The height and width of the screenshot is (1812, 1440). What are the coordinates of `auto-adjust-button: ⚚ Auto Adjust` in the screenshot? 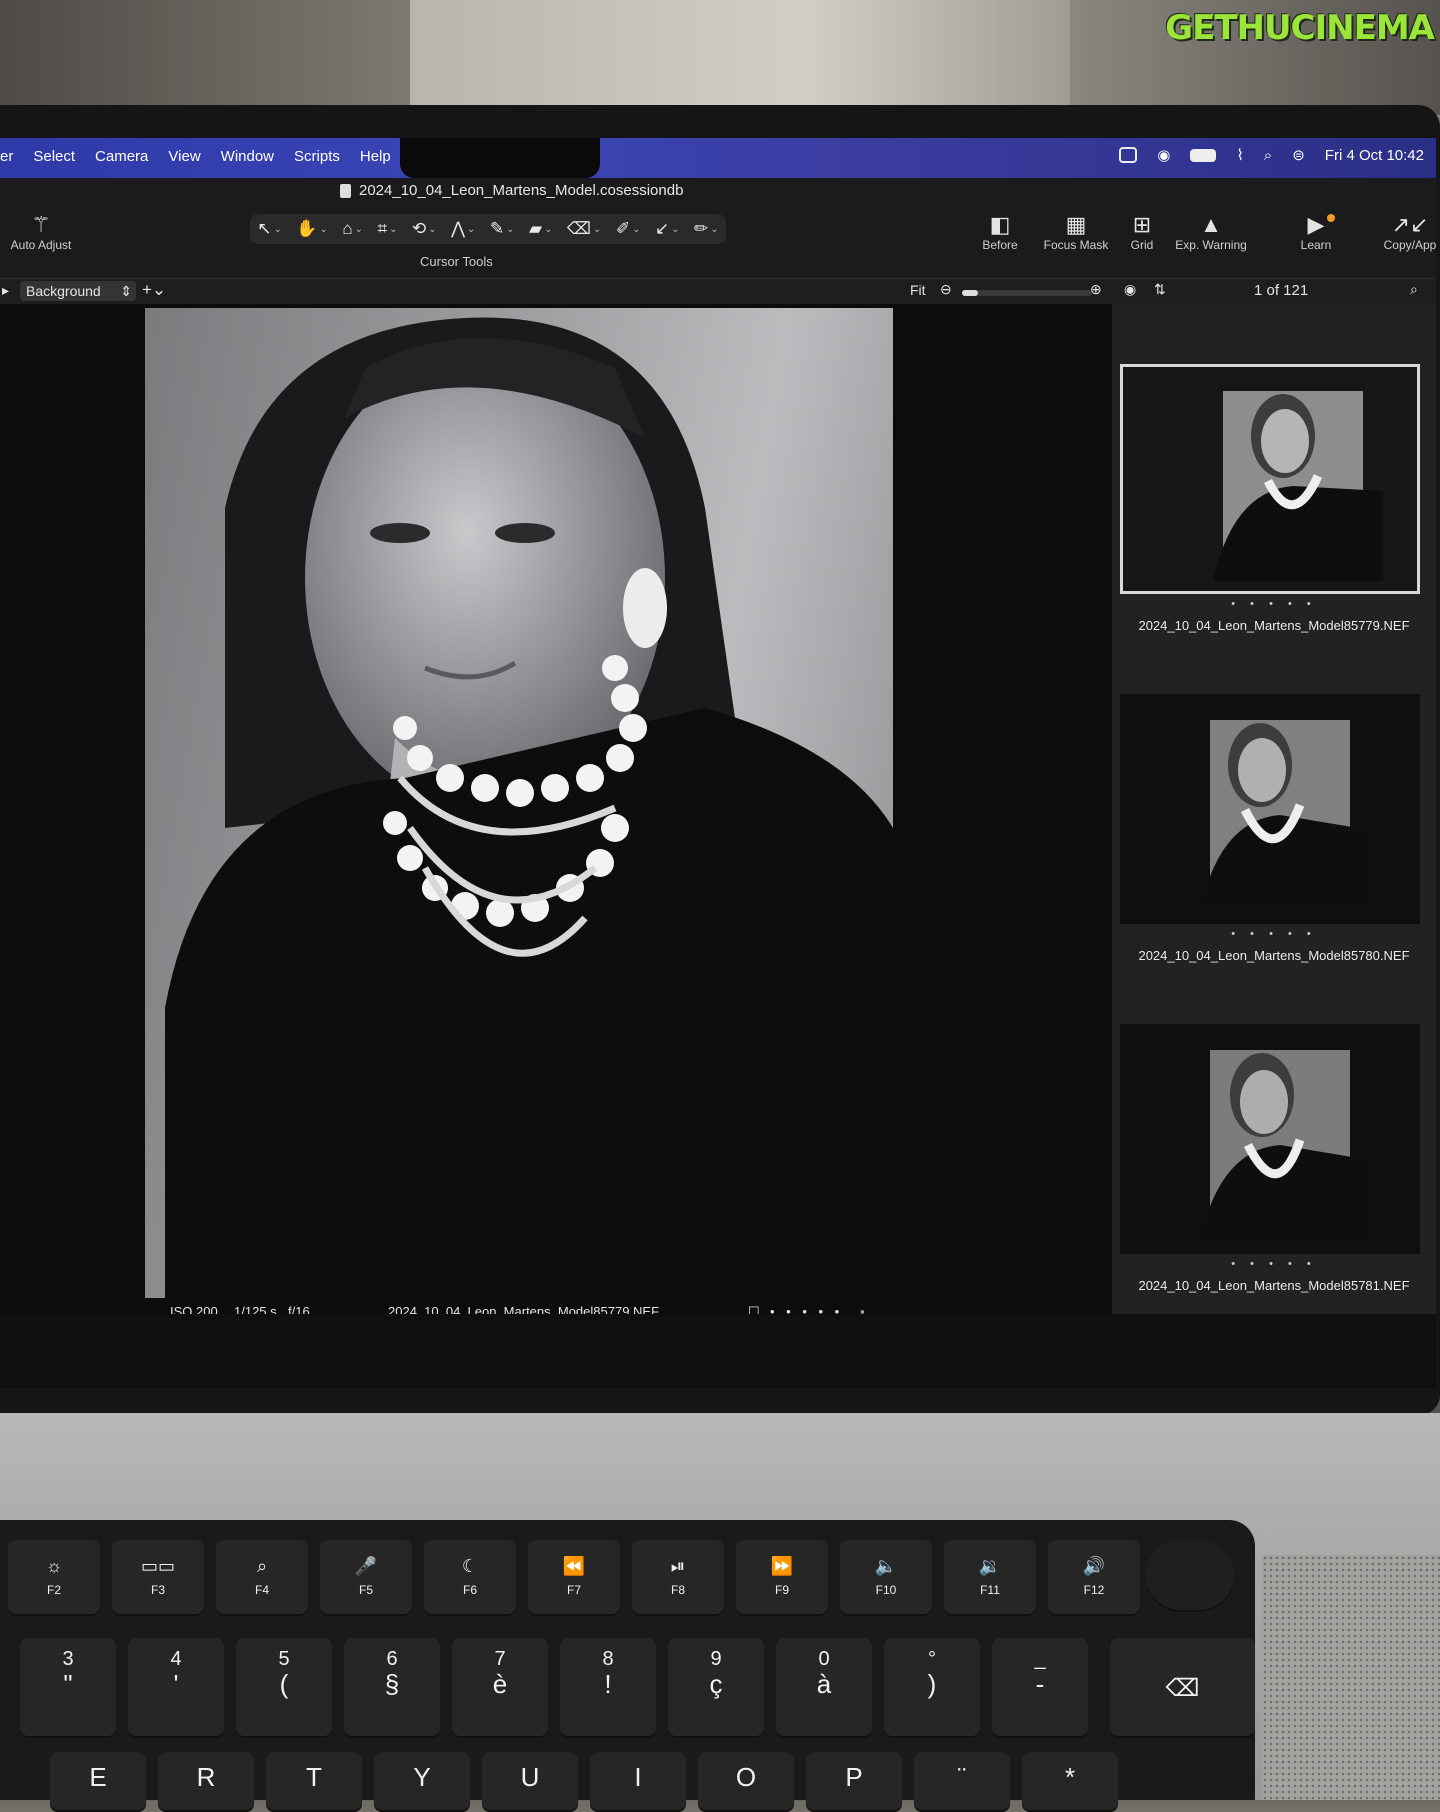 It's located at (41, 232).